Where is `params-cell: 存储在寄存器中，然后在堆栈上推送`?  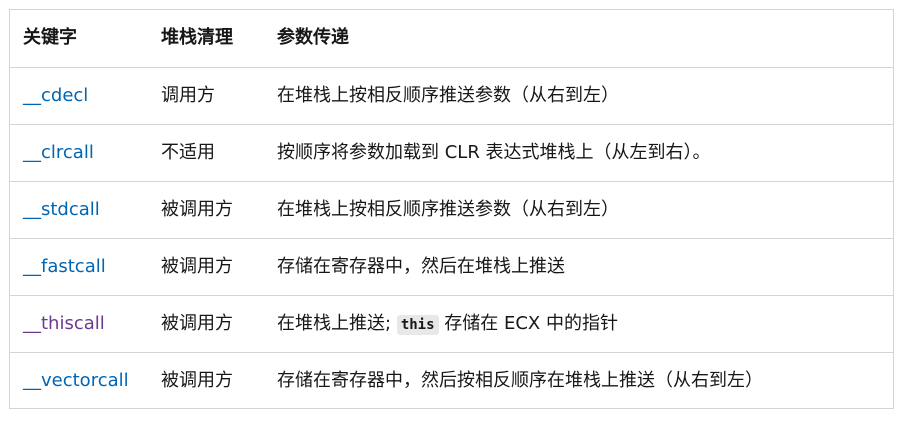
params-cell: 存储在寄存器中，然后在堆栈上推送 is located at coordinates (578, 266).